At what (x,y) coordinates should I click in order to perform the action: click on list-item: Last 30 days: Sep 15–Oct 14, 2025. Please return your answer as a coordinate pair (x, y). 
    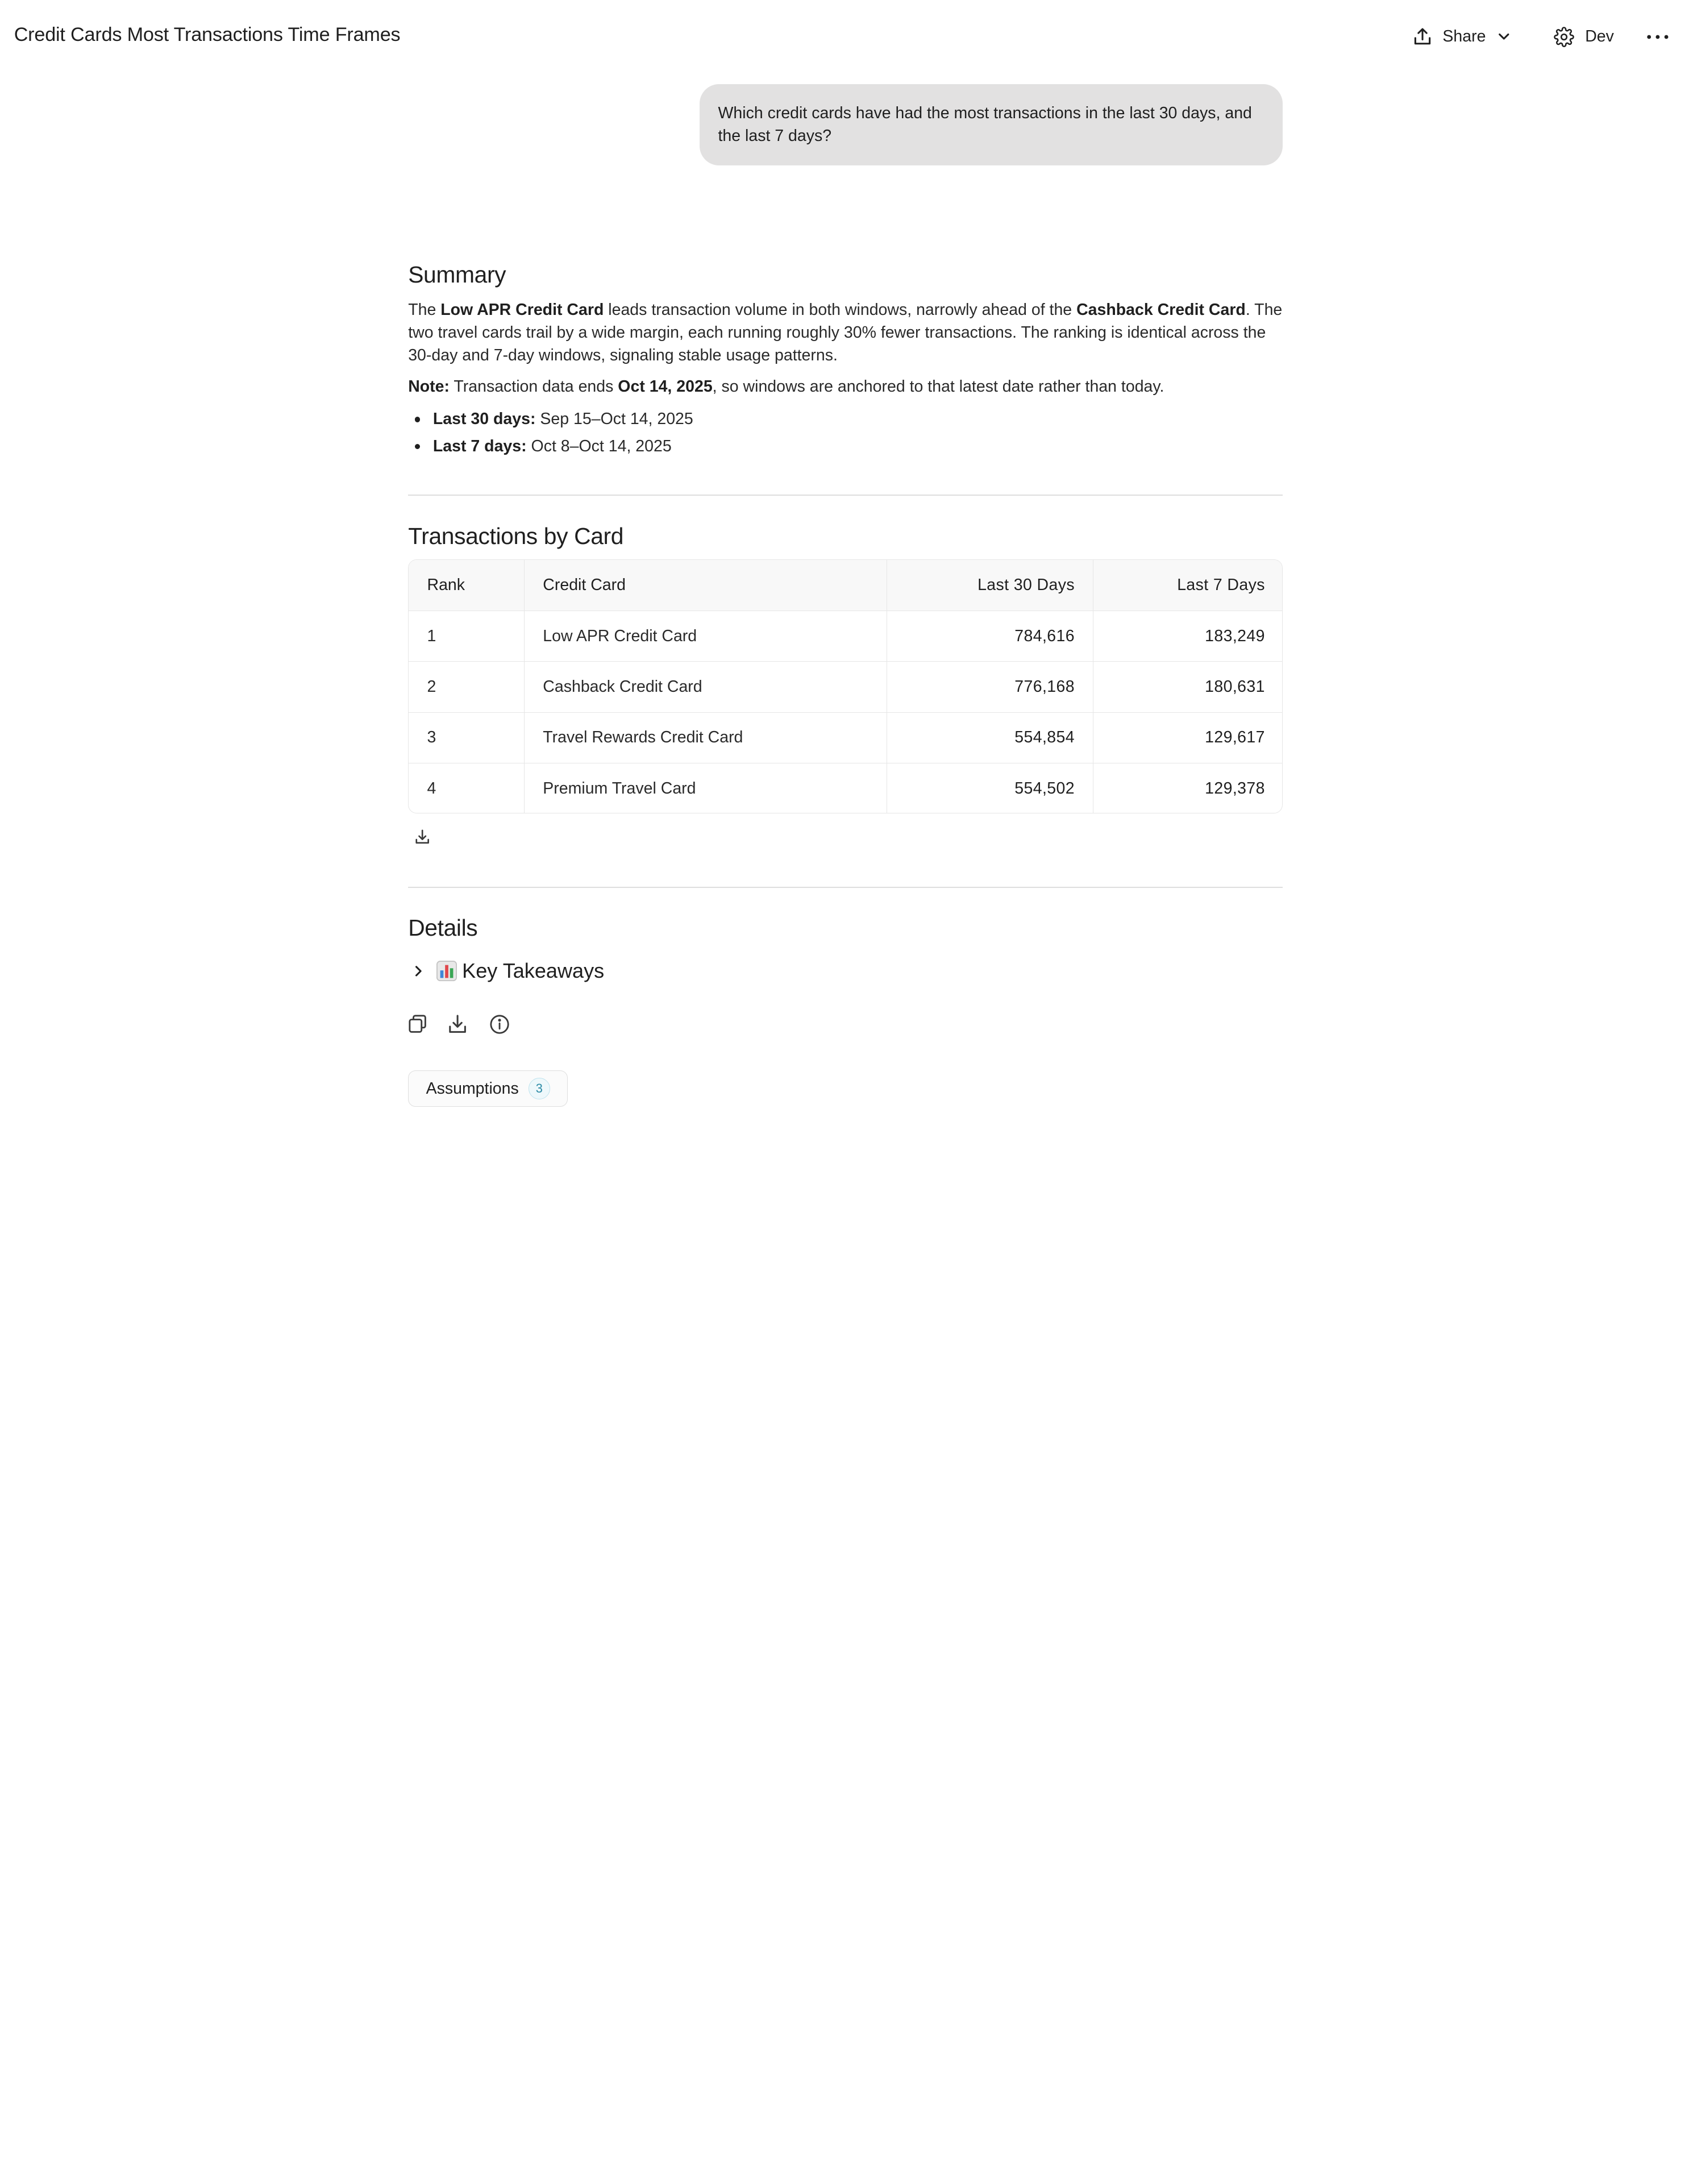
    Looking at the image, I should click on (550, 422).